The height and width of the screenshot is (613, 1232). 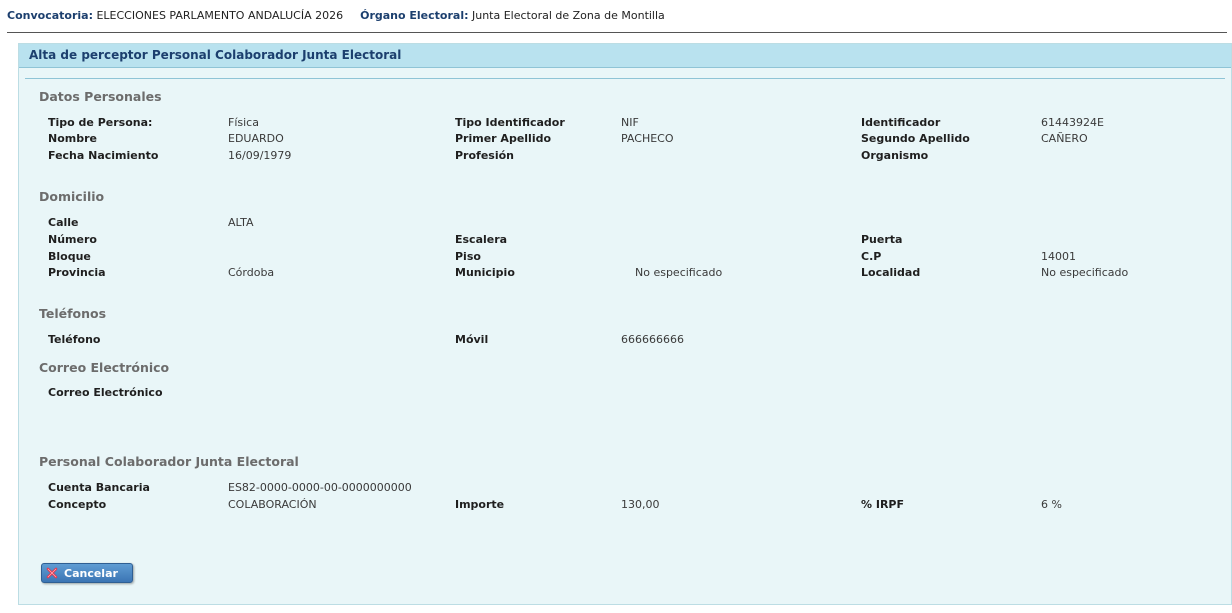 I want to click on profesion-label: Profesión, so click(x=484, y=155).